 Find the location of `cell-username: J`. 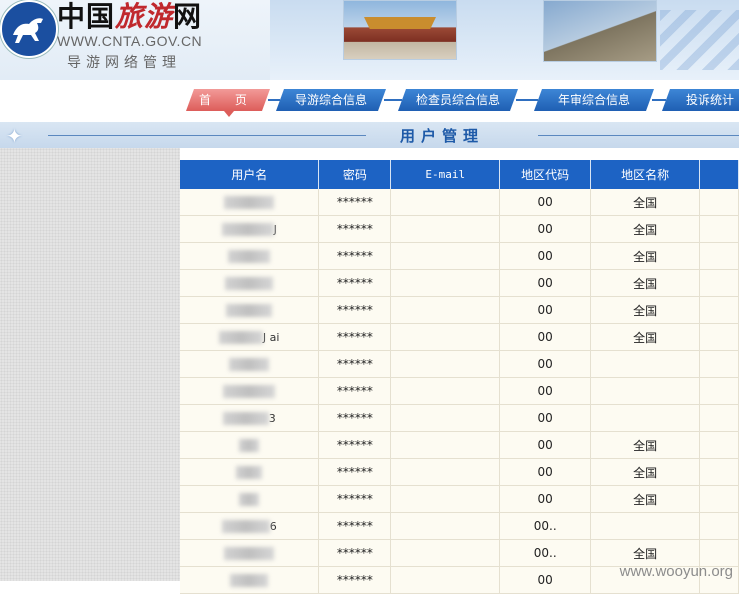

cell-username: J is located at coordinates (250, 229).